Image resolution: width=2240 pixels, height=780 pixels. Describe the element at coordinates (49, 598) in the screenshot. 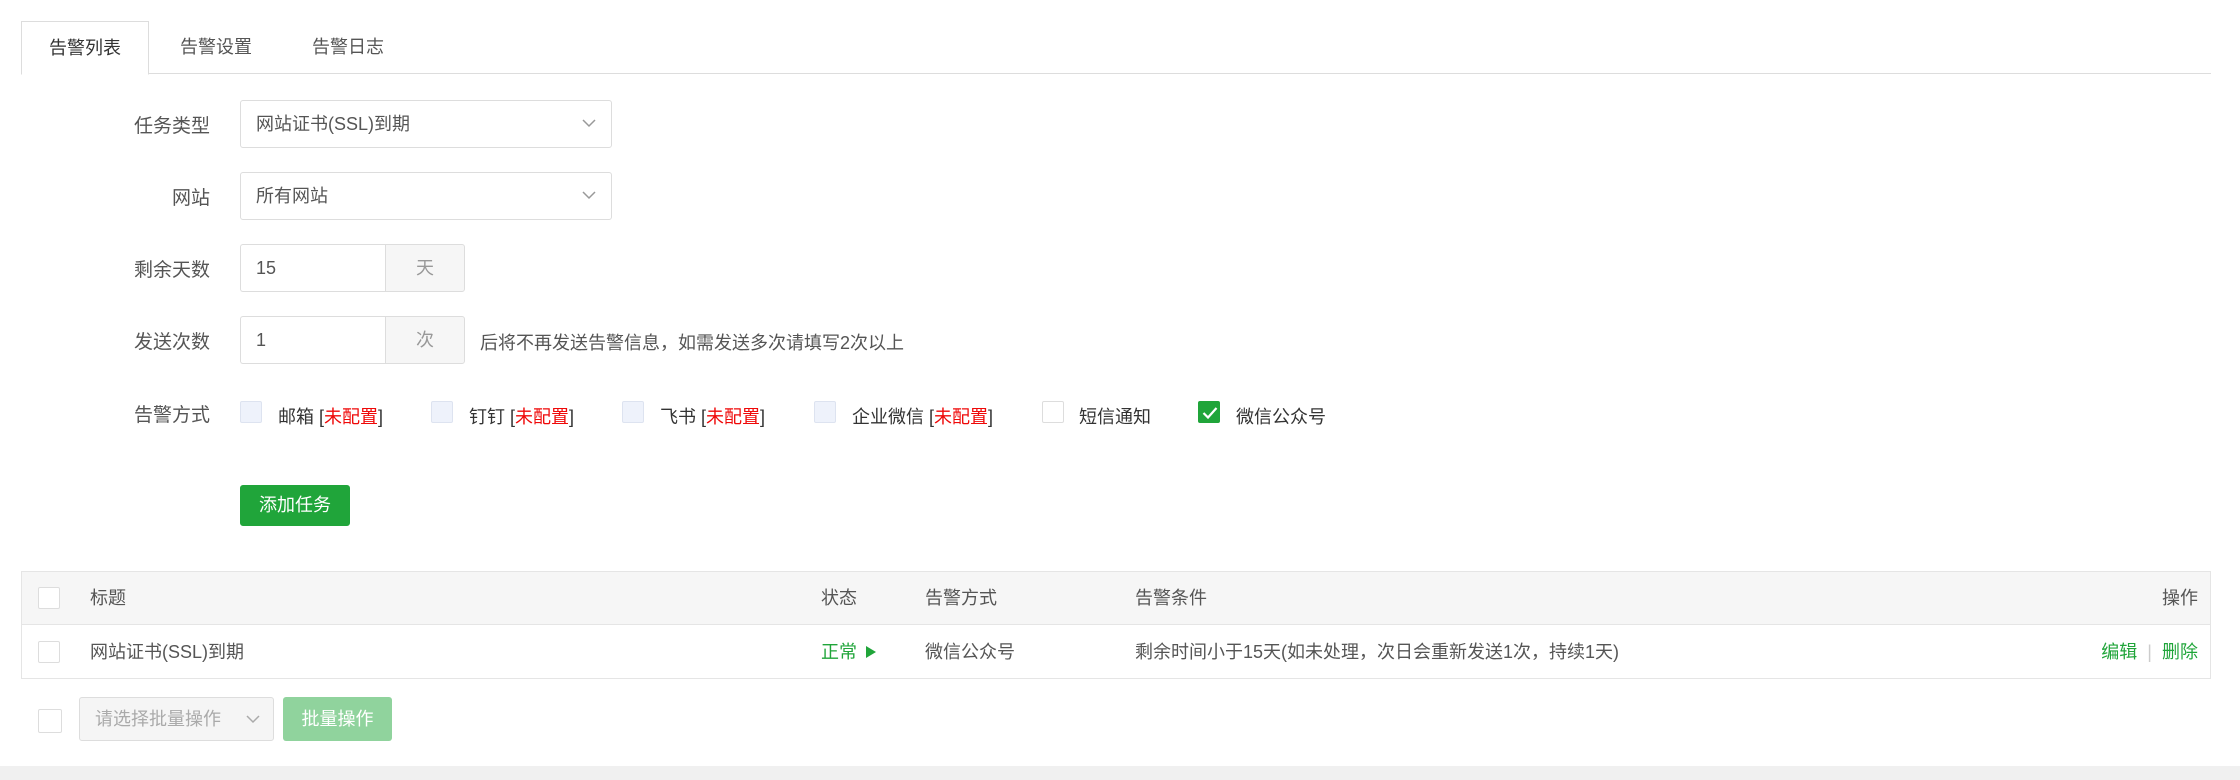

I see `select-all-checkbox` at that location.